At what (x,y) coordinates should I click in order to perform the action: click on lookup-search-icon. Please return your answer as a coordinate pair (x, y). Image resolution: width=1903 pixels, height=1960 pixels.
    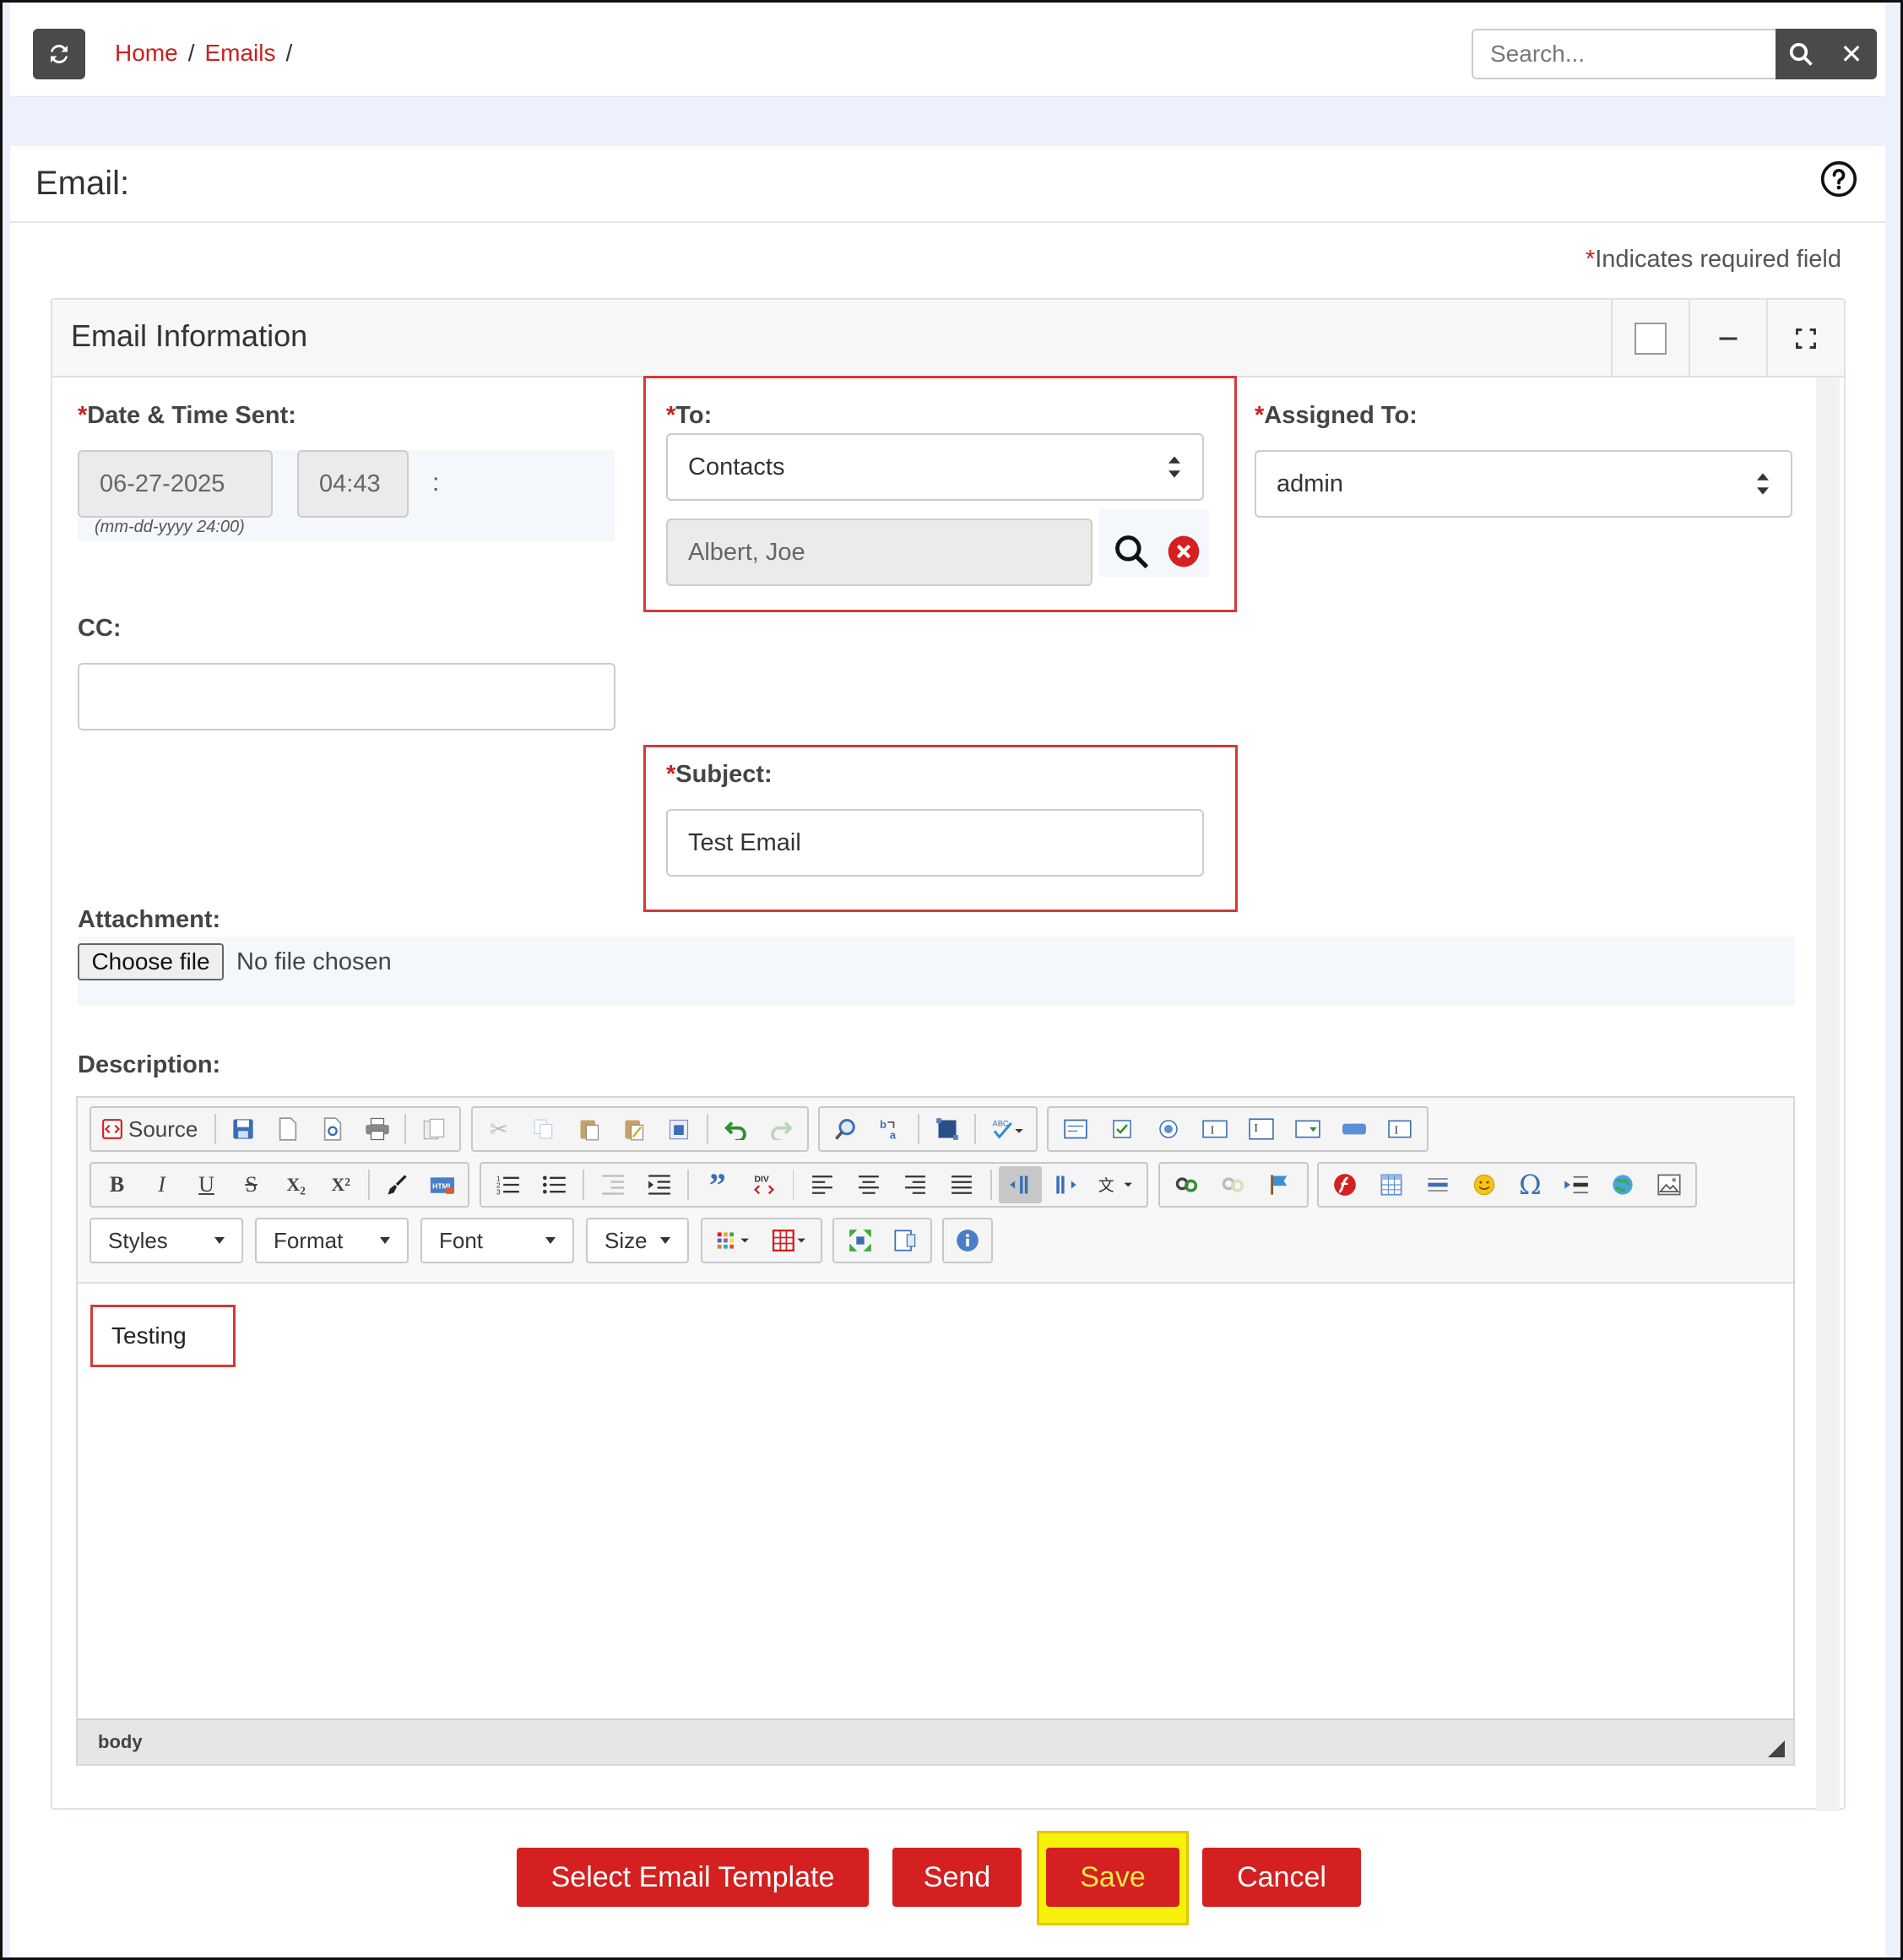
    Looking at the image, I should click on (1131, 551).